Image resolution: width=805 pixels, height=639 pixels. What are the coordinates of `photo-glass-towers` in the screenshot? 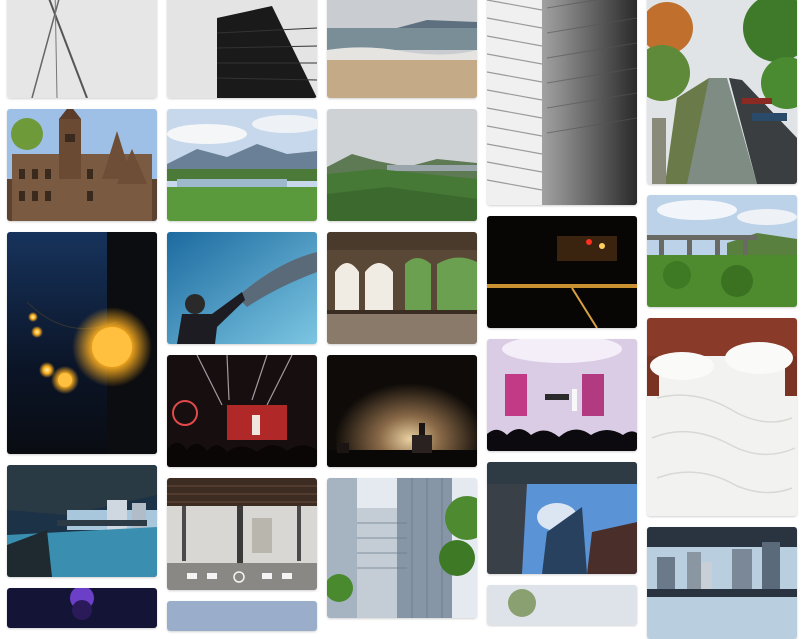 It's located at (402, 548).